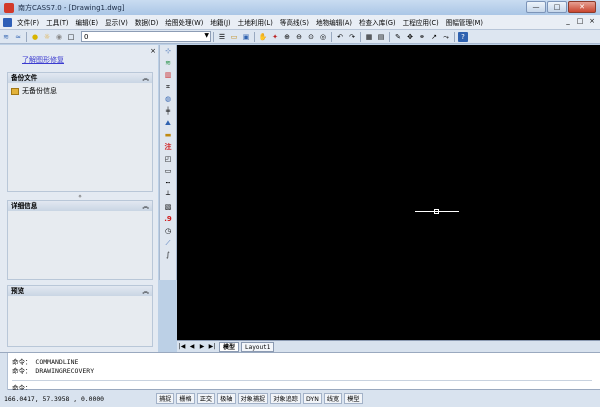 The image size is (600, 407). Describe the element at coordinates (168, 207) in the screenshot. I see `hatch-icon: ▧` at that location.